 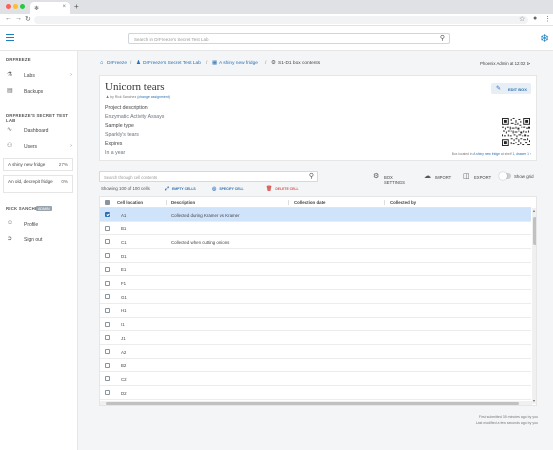 I want to click on byline-owner: by Rick Sanchez, so click(x=123, y=97).